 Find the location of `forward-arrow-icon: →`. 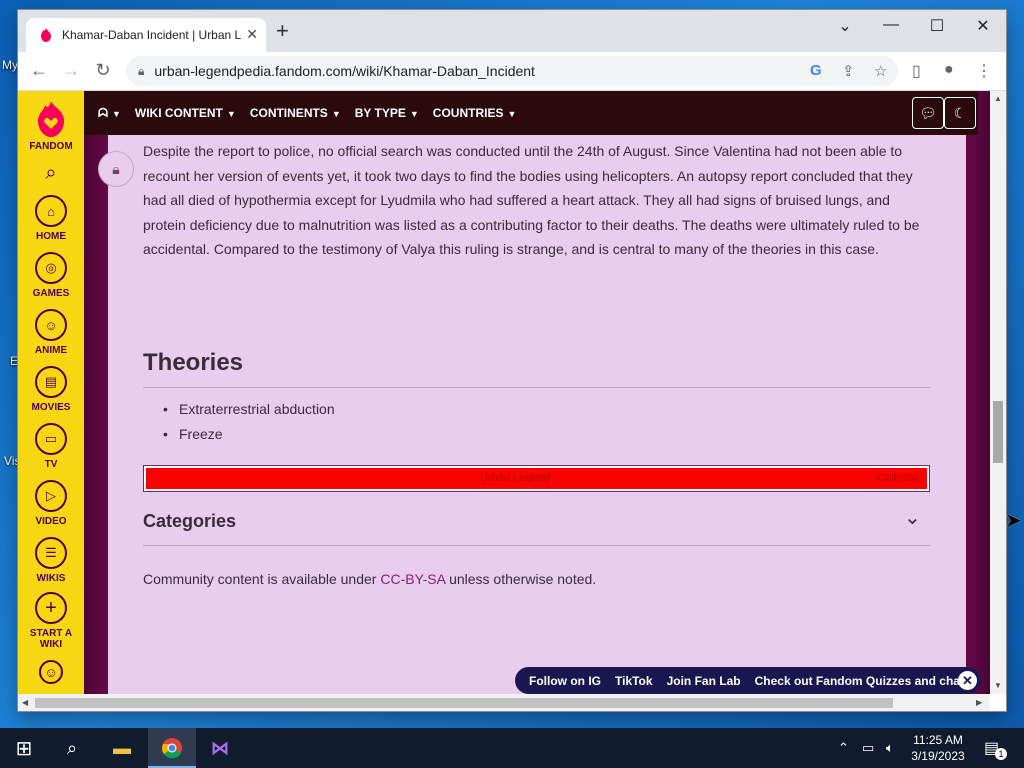

forward-arrow-icon: → is located at coordinates (71, 70).